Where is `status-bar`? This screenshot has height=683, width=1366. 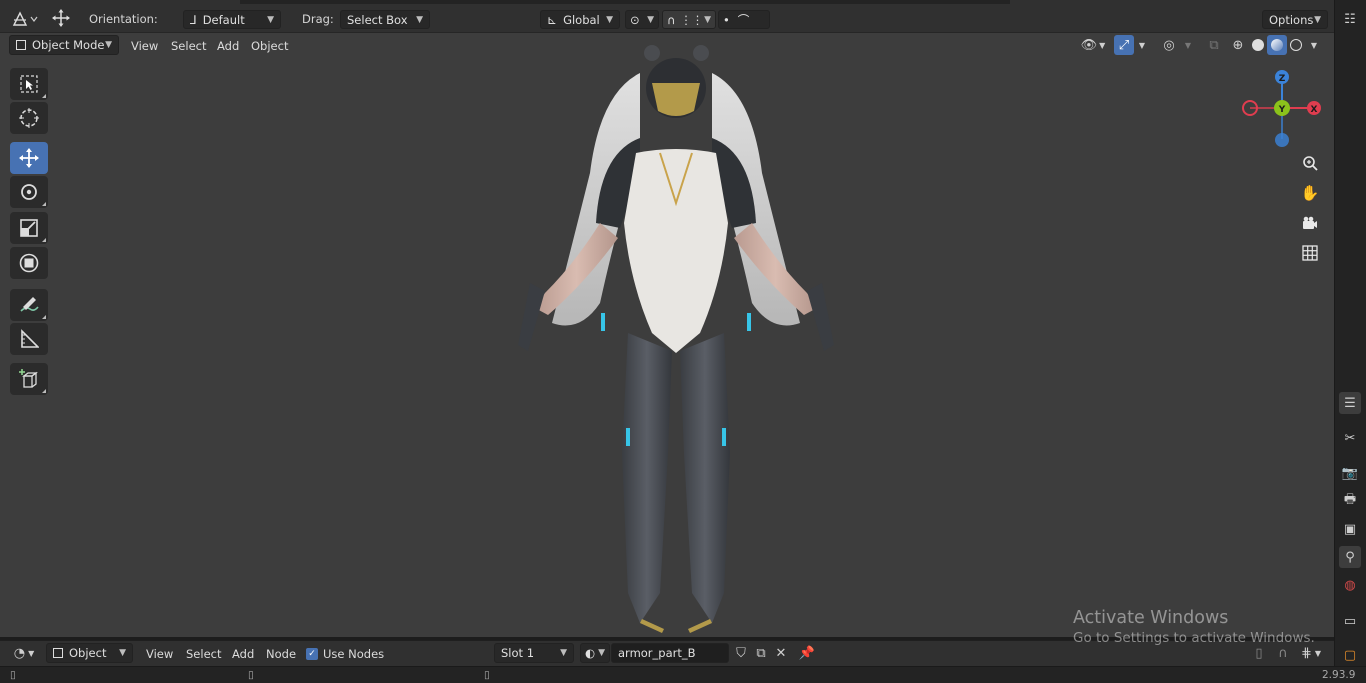 status-bar is located at coordinates (683, 674).